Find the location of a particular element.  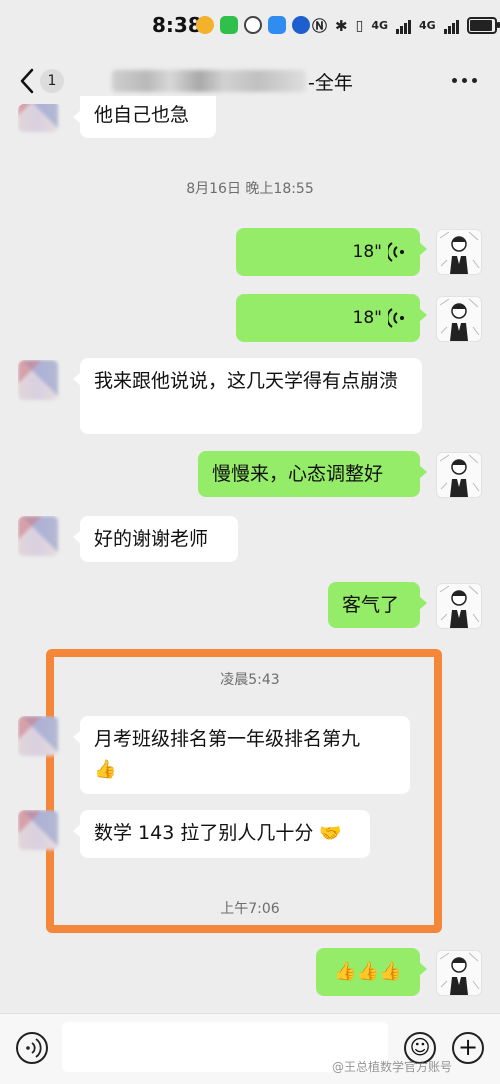

message-bubble: 他自己也急 is located at coordinates (144, 117).